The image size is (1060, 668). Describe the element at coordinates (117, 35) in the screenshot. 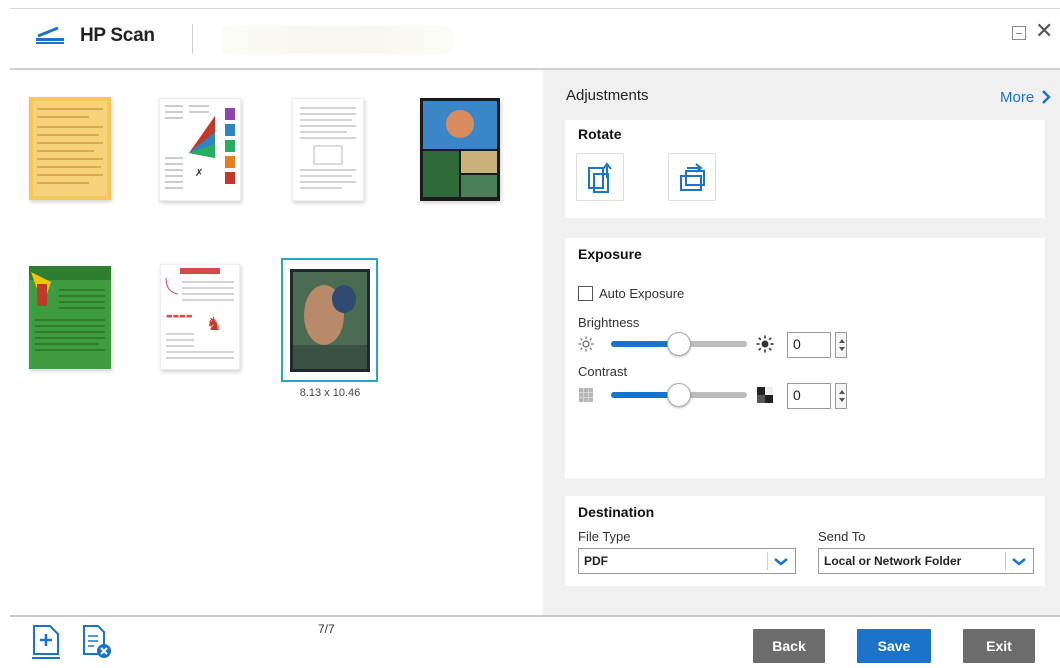

I see `app-title: HP Scan` at that location.